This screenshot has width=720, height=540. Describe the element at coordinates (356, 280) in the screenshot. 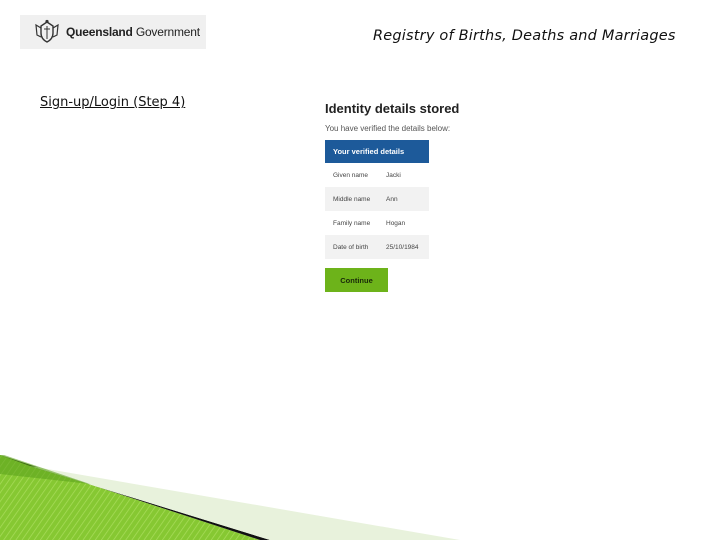

I see `continue-button: Continue` at that location.